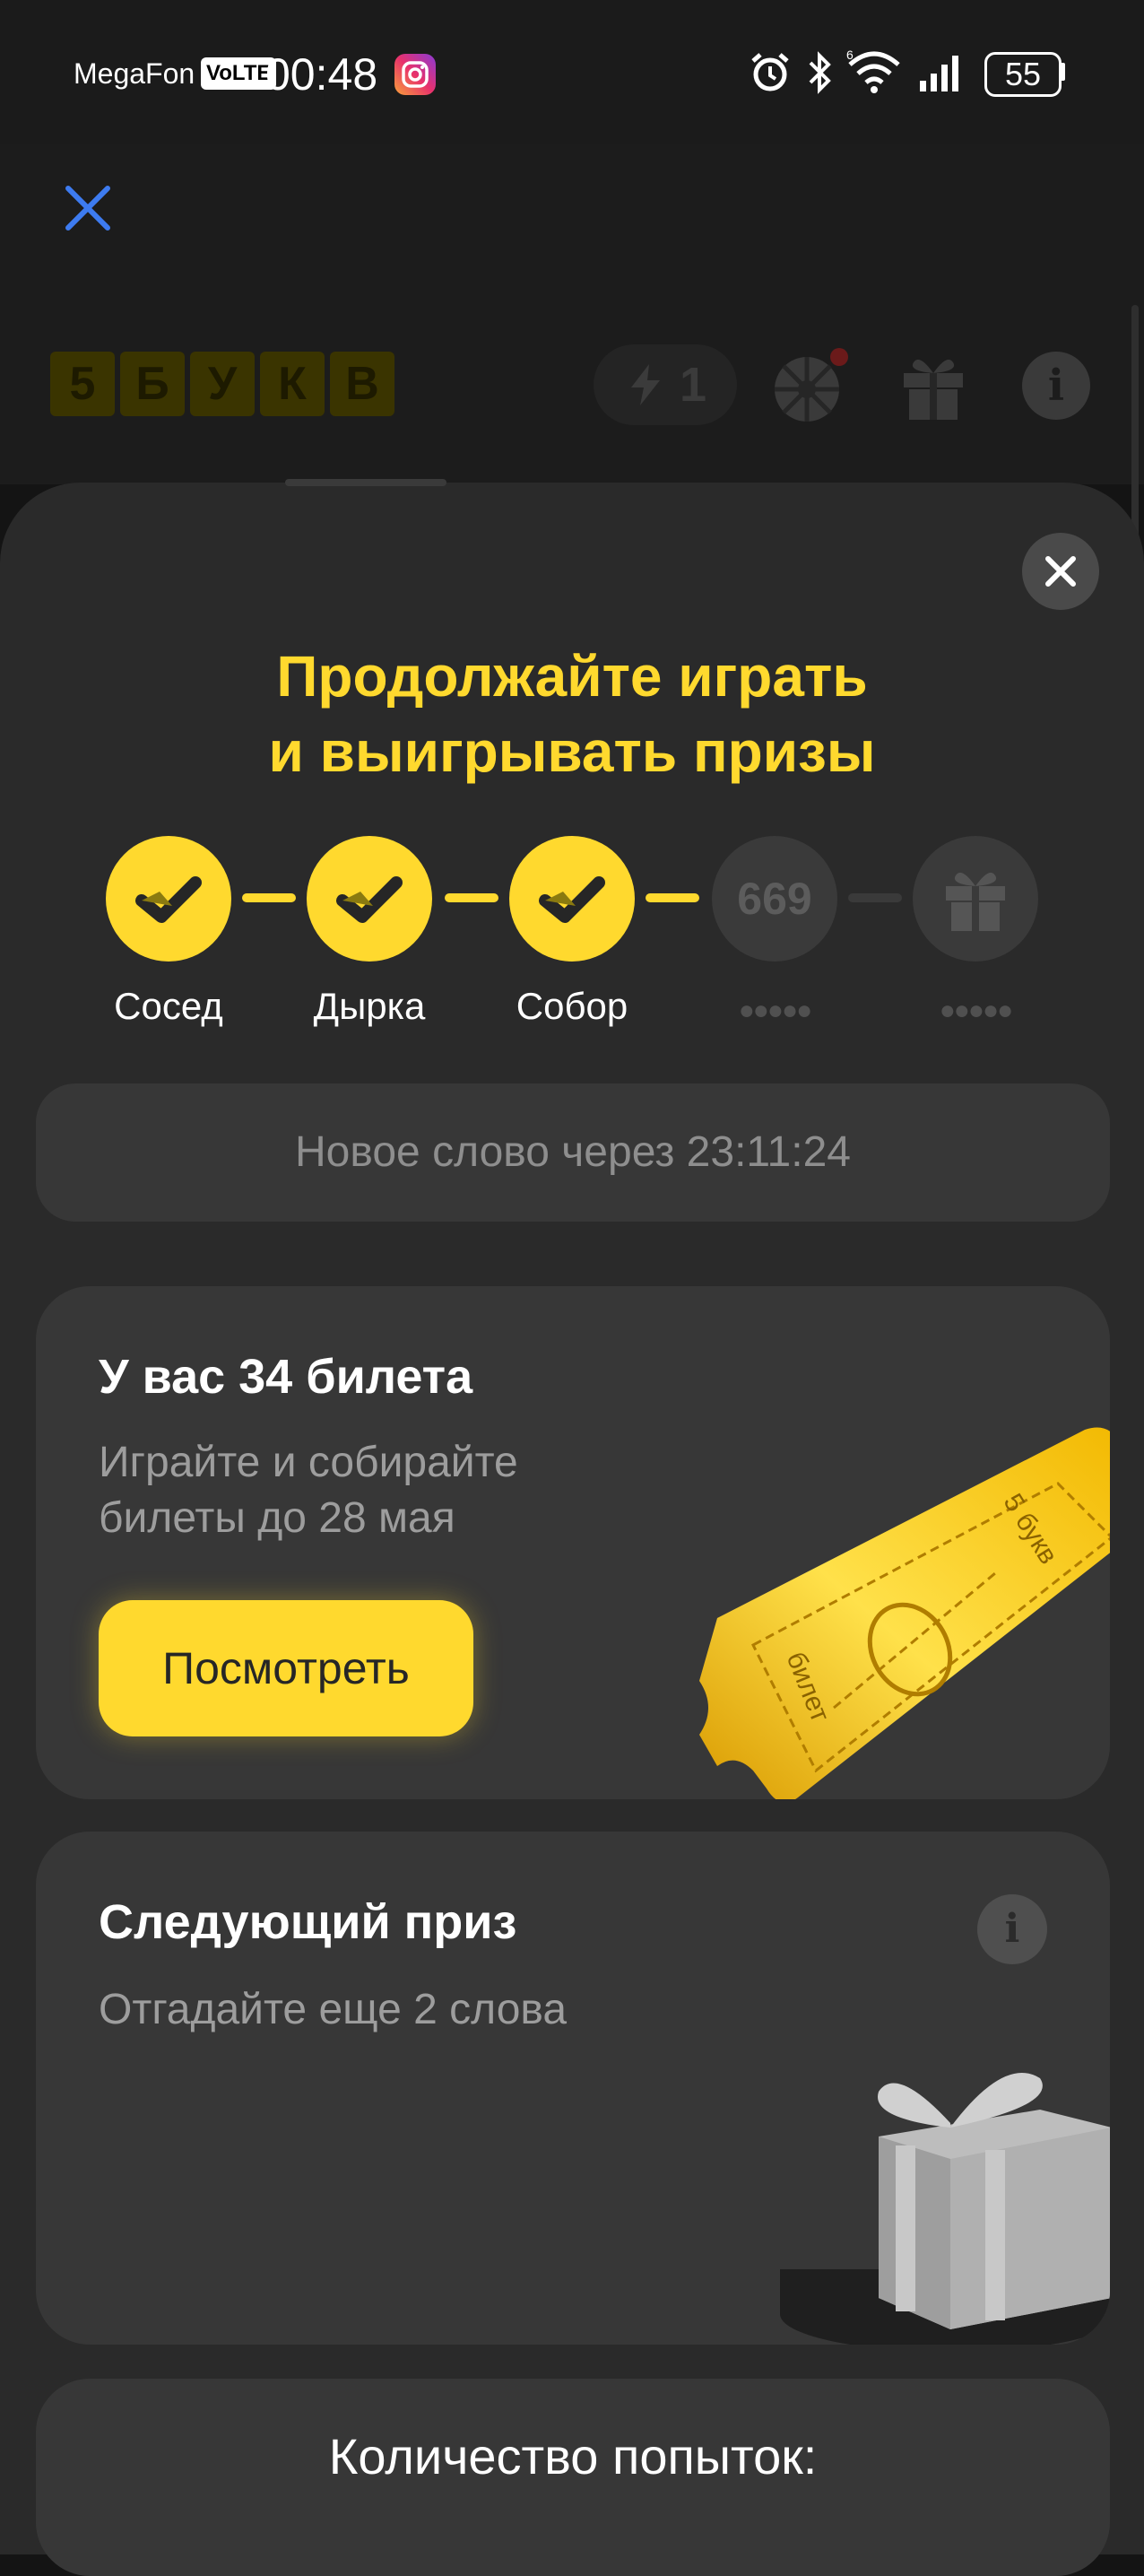  I want to click on clock: 00:48, so click(321, 74).